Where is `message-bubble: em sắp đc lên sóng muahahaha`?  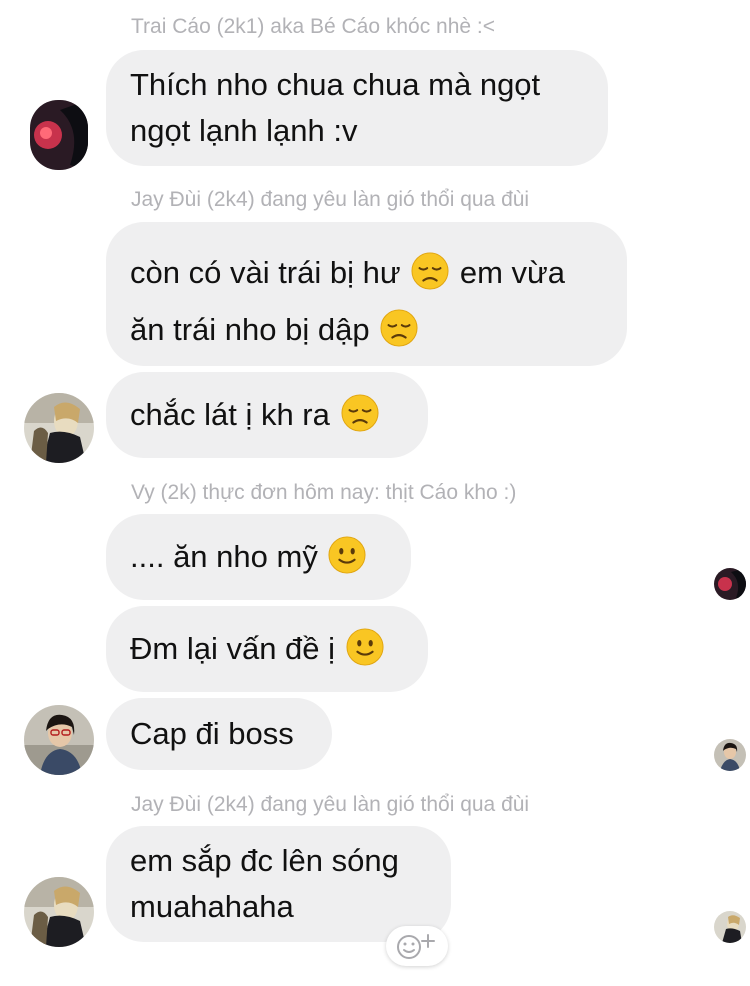 message-bubble: em sắp đc lên sóng muahahaha is located at coordinates (278, 884).